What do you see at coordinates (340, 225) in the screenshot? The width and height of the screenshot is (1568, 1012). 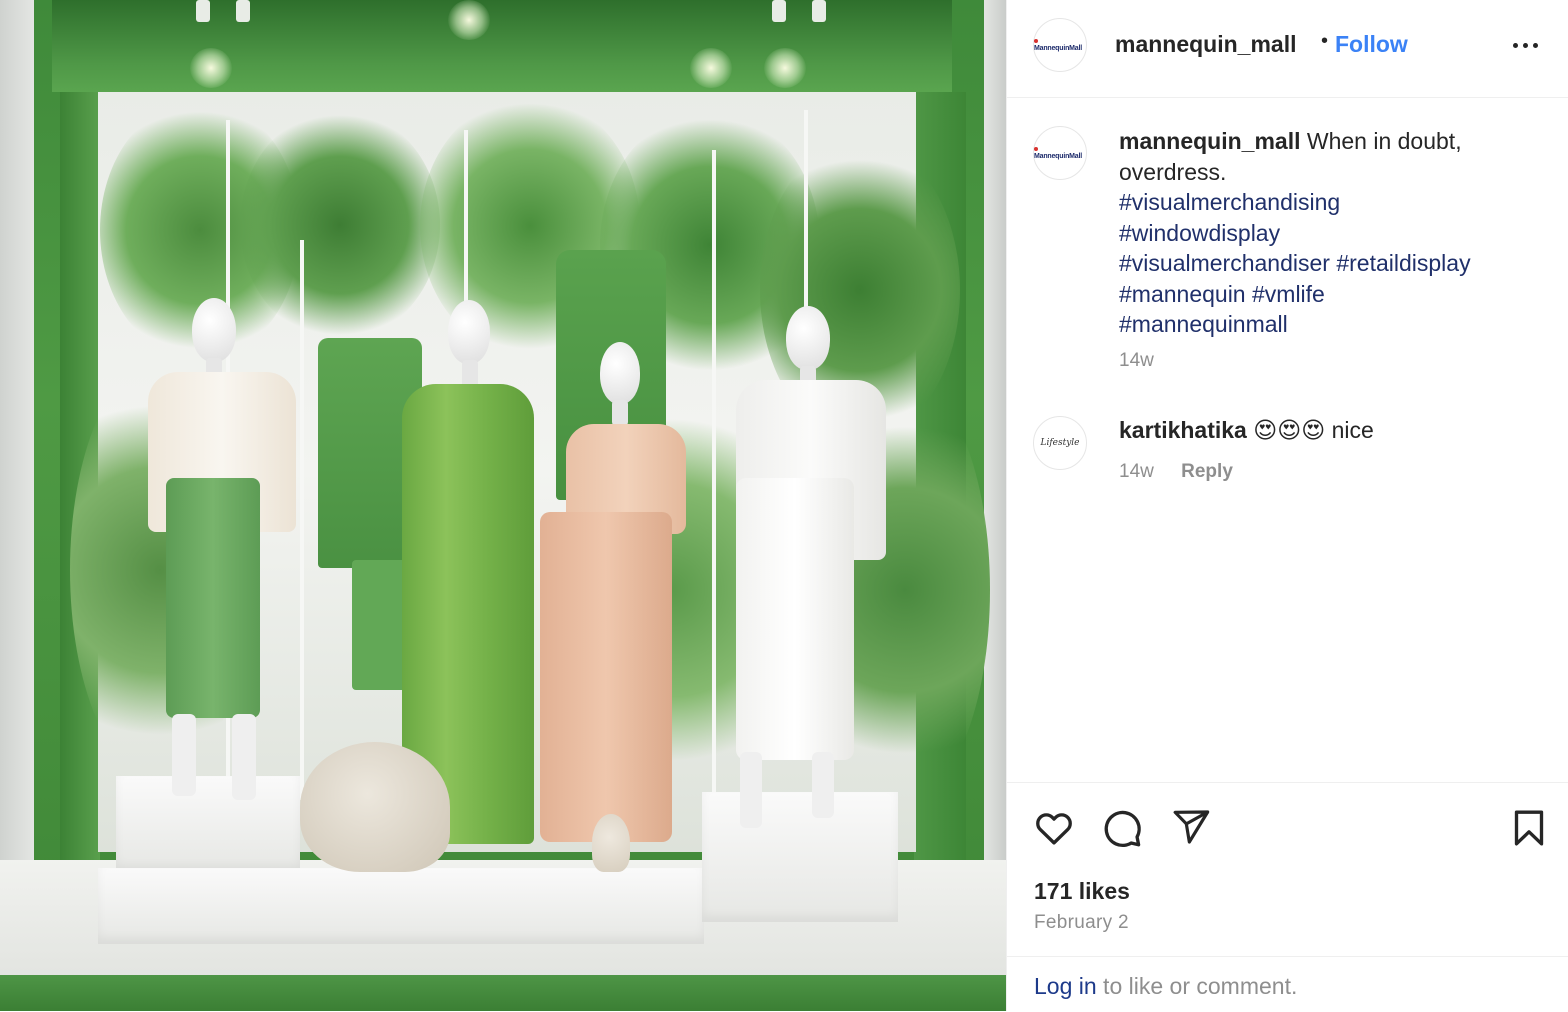 I see `foliage` at bounding box center [340, 225].